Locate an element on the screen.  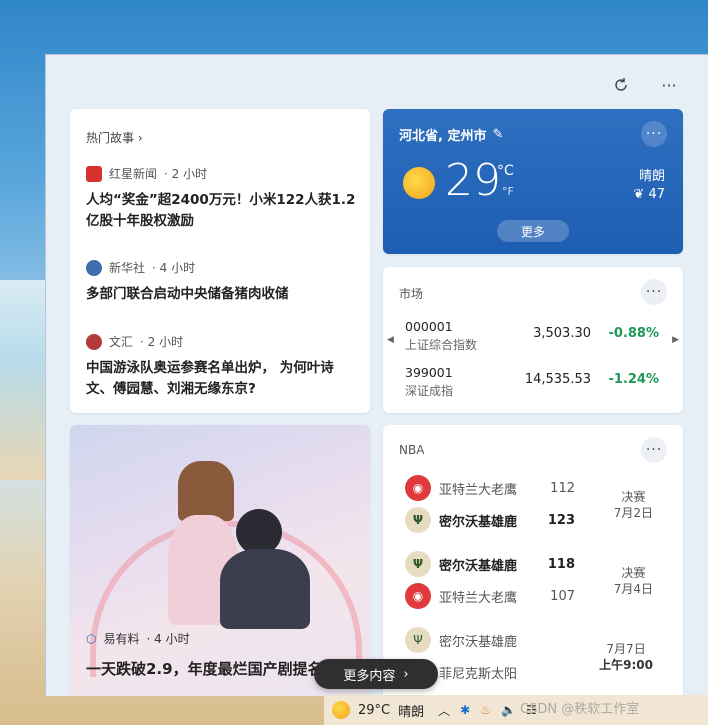
hot-stories-header: 热门故事 › is located at coordinates (114, 137).